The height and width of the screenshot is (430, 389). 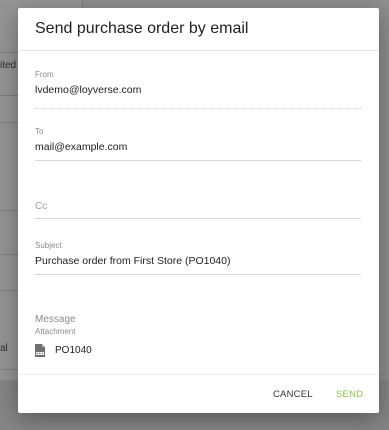 I want to click on from-value: lvdemo@loyverse.com, so click(x=88, y=90).